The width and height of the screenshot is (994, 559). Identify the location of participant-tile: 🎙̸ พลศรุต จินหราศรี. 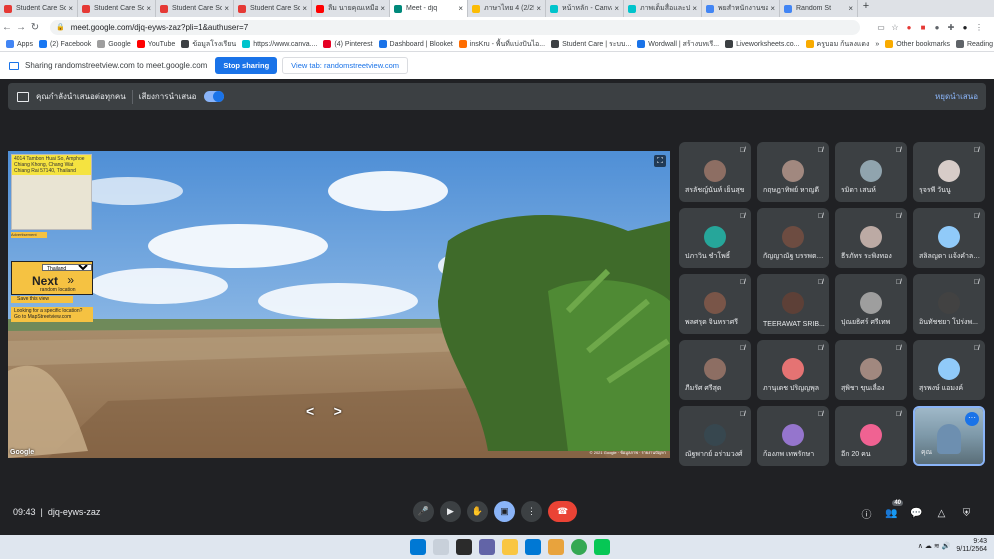
(715, 304).